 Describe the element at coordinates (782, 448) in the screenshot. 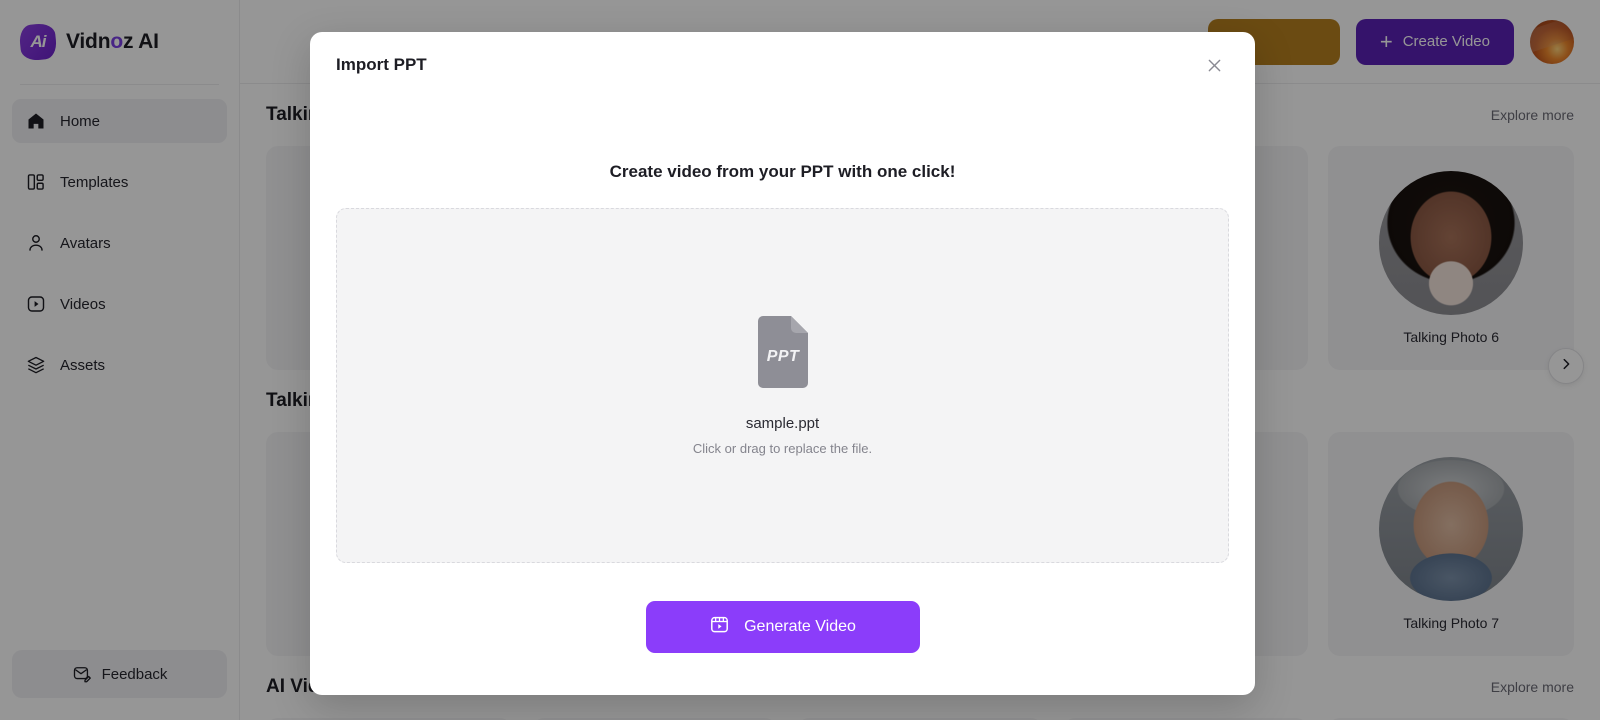

I see `dropzone-hint: Click or drag to replace the file.` at that location.